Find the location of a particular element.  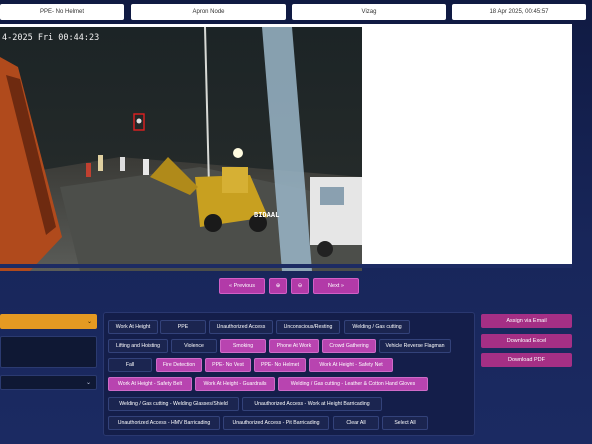

tag-work-at-height: Work At Height is located at coordinates (133, 327).